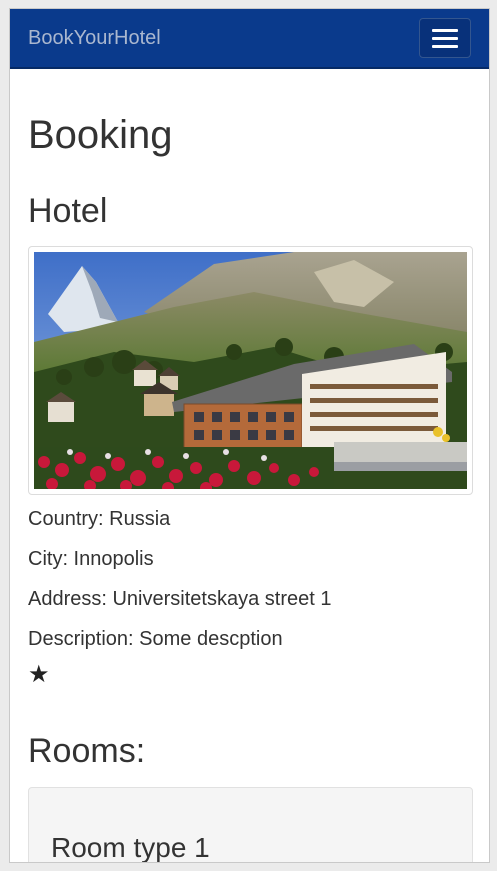  I want to click on rooms-heading: Rooms:, so click(87, 751).